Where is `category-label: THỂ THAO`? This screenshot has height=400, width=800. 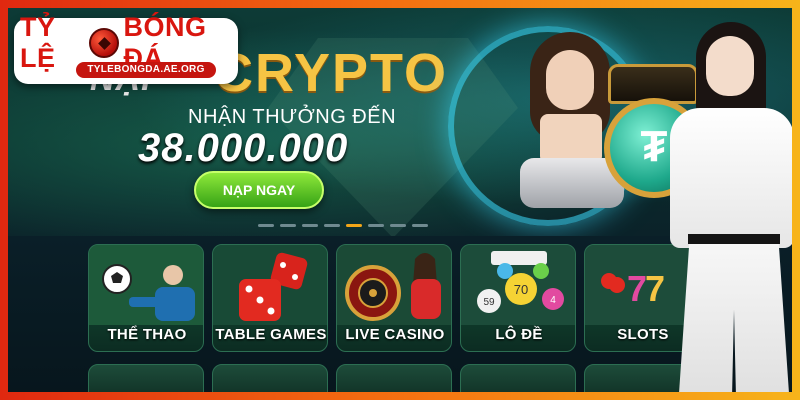 category-label: THỂ THAO is located at coordinates (147, 334).